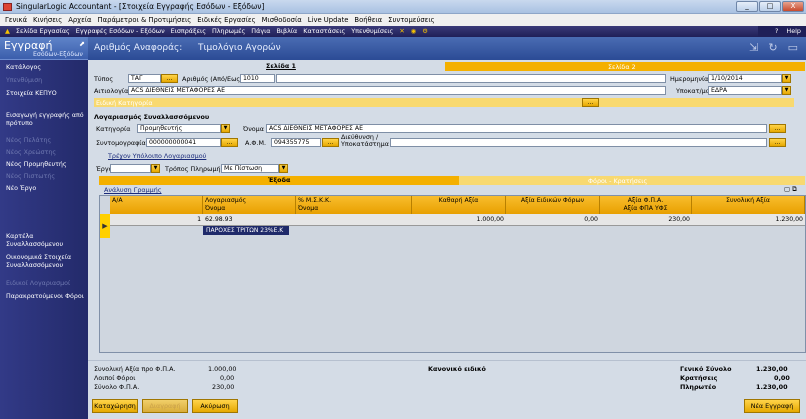  I want to click on date-label: Ημερομηνία, so click(689, 79).